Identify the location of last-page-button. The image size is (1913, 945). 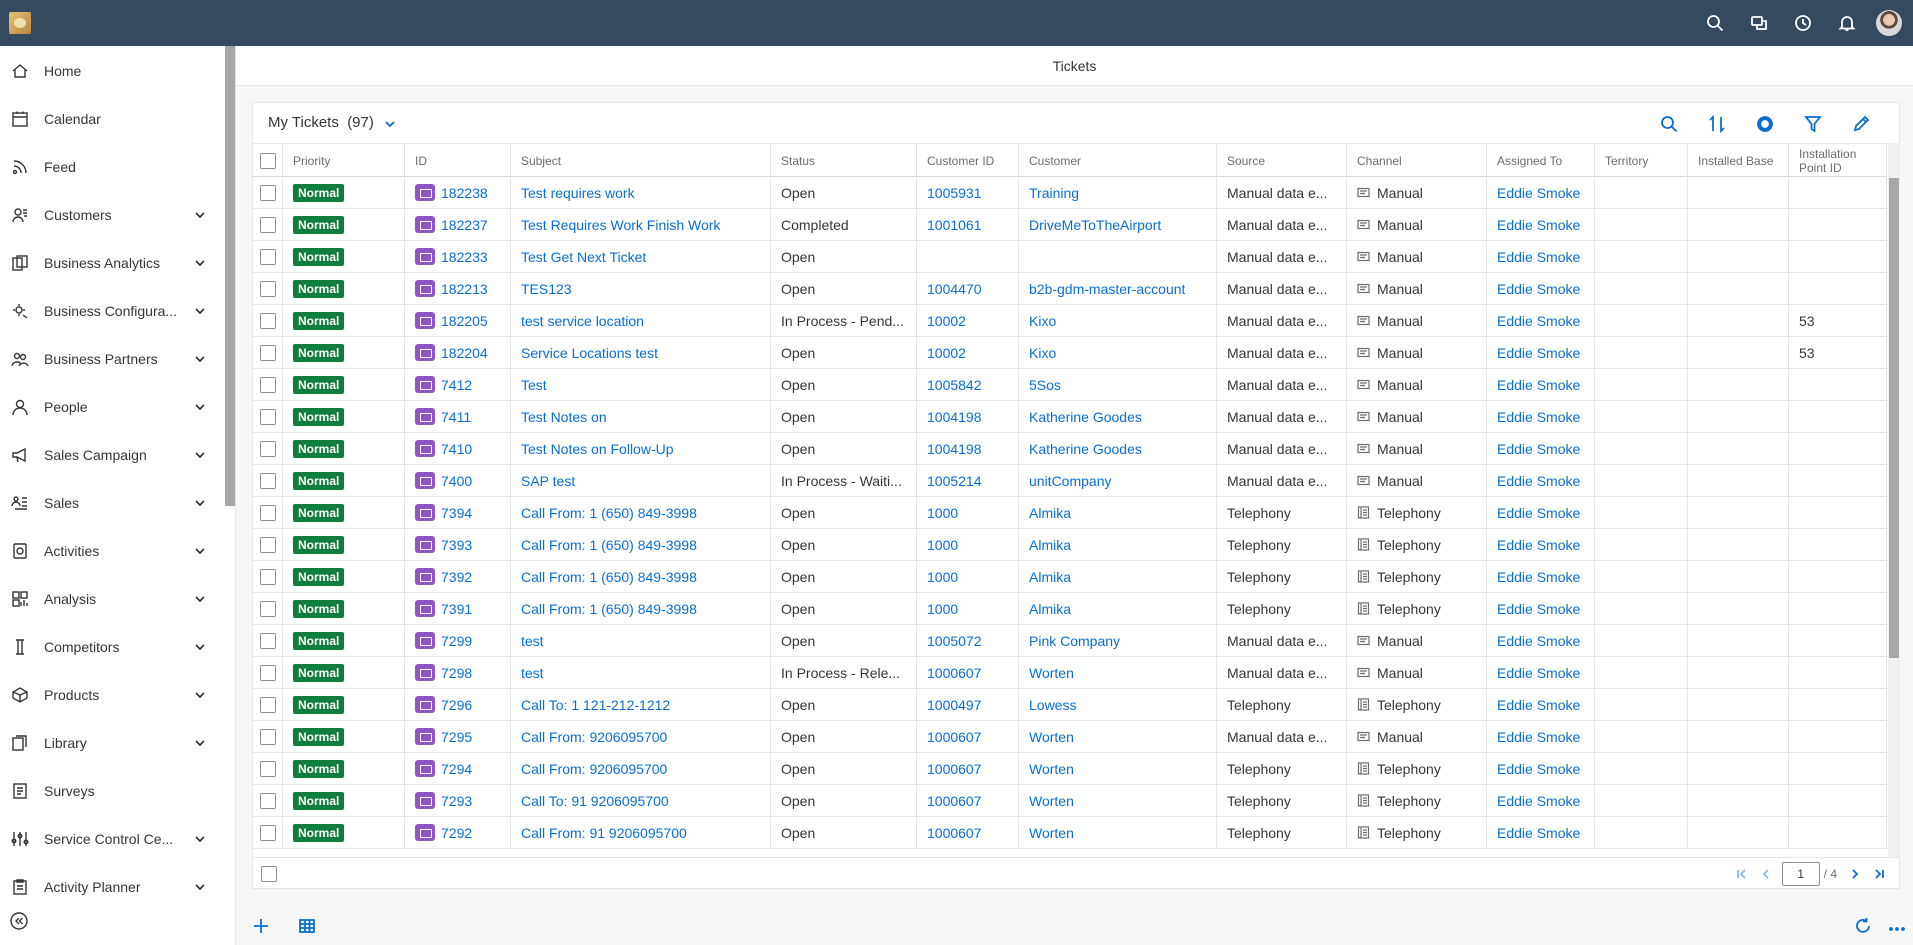
(1879, 874).